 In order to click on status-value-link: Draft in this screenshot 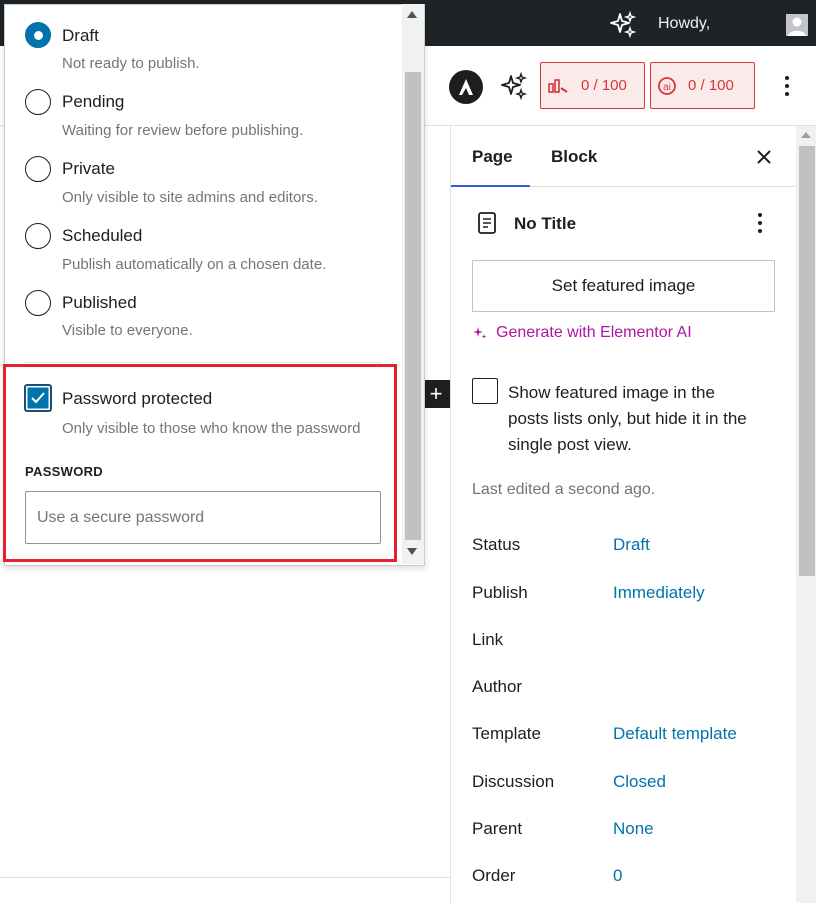, I will do `click(631, 545)`.